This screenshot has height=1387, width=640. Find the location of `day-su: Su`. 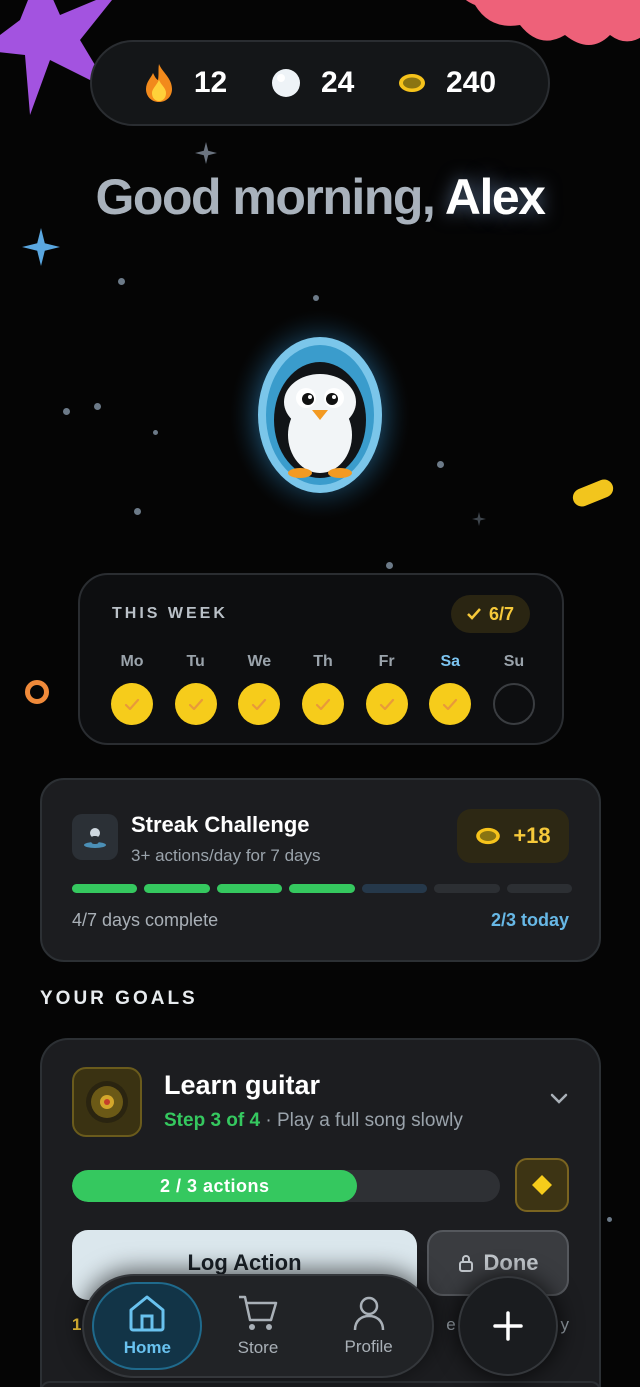

day-su: Su is located at coordinates (514, 689).